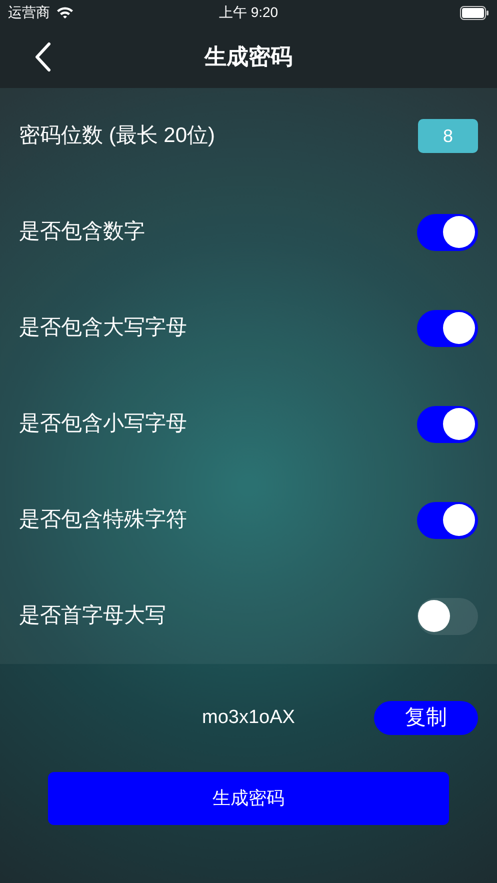 Image resolution: width=497 pixels, height=883 pixels. Describe the element at coordinates (65, 12) in the screenshot. I see `wifi-icon` at that location.